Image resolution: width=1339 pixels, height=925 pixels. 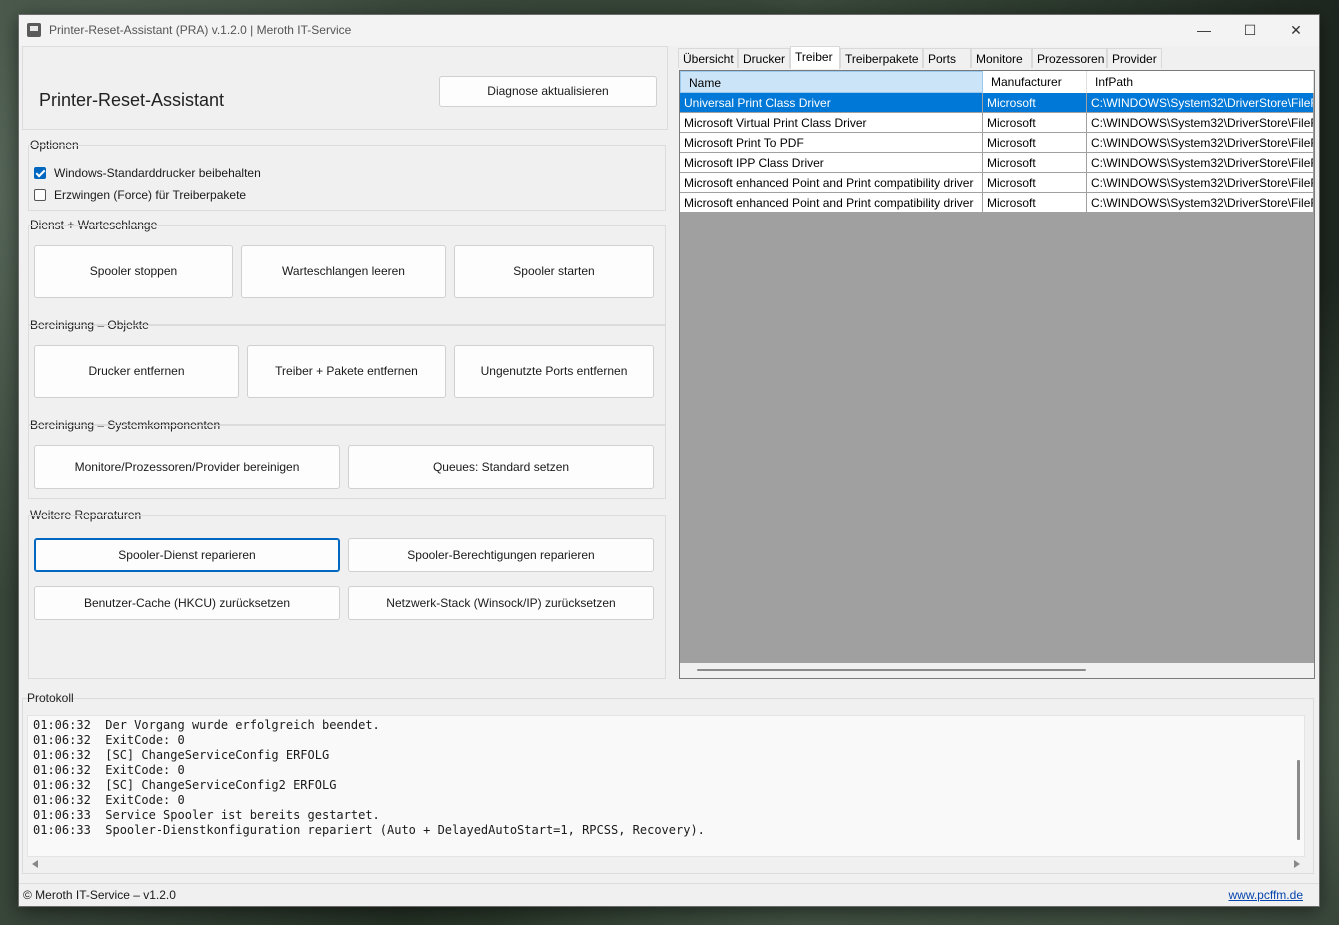 I want to click on tab-uebersicht: Übersicht, so click(x=708, y=58).